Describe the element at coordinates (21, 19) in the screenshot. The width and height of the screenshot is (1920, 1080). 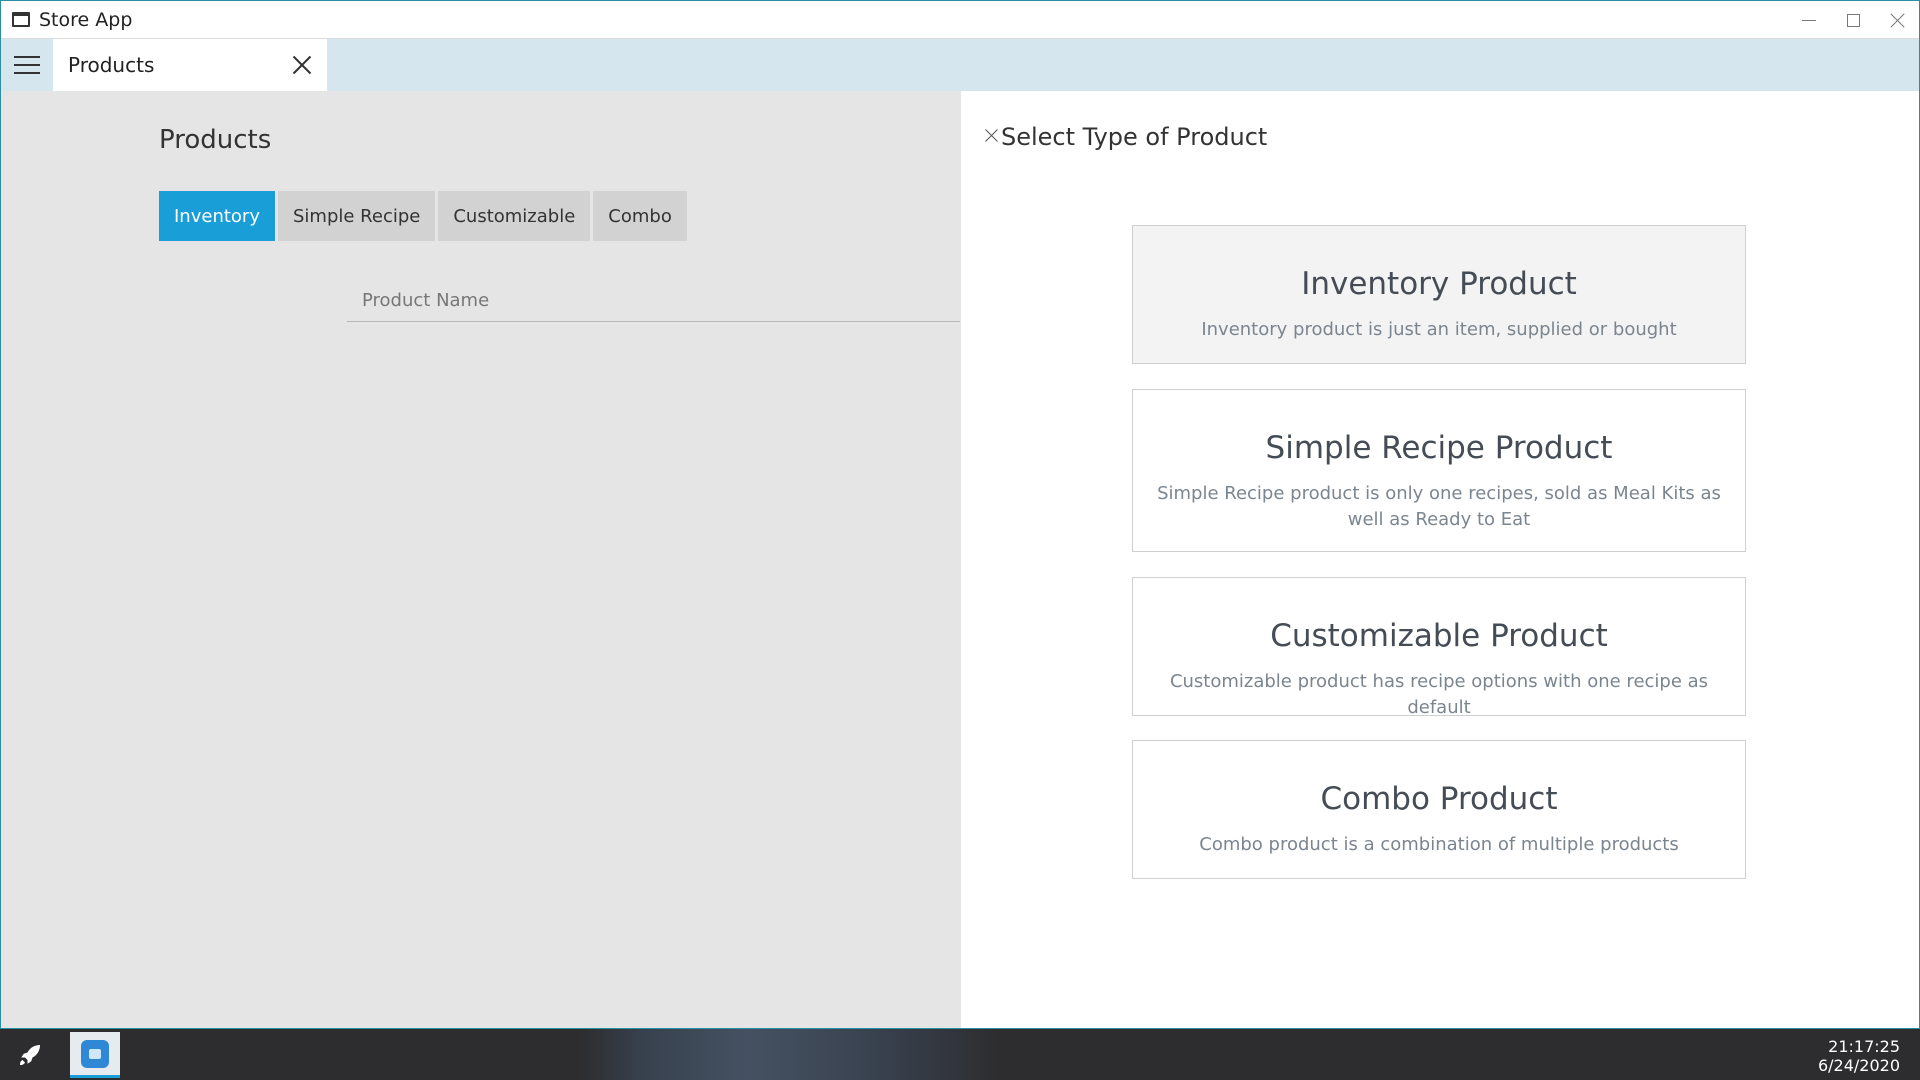
I see `window-icon` at that location.